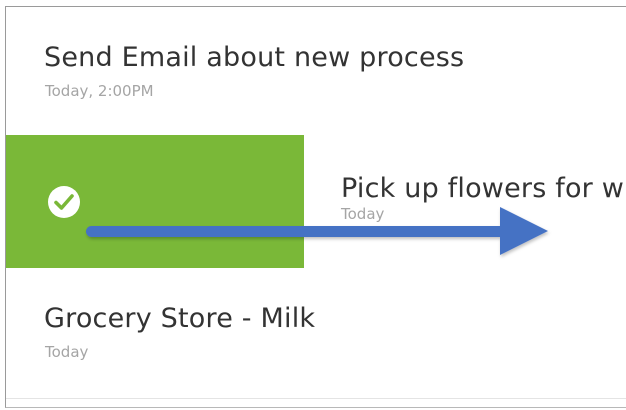 The width and height of the screenshot is (626, 410). I want to click on task-time: Today, 2:00PM, so click(99, 91).